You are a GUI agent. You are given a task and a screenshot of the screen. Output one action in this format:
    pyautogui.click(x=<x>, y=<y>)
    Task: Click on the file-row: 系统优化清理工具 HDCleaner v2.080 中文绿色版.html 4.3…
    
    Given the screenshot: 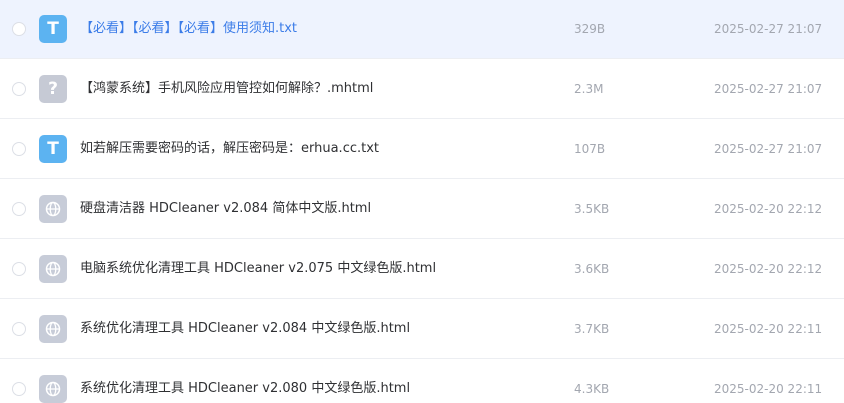 What is the action you would take?
    pyautogui.click(x=422, y=381)
    